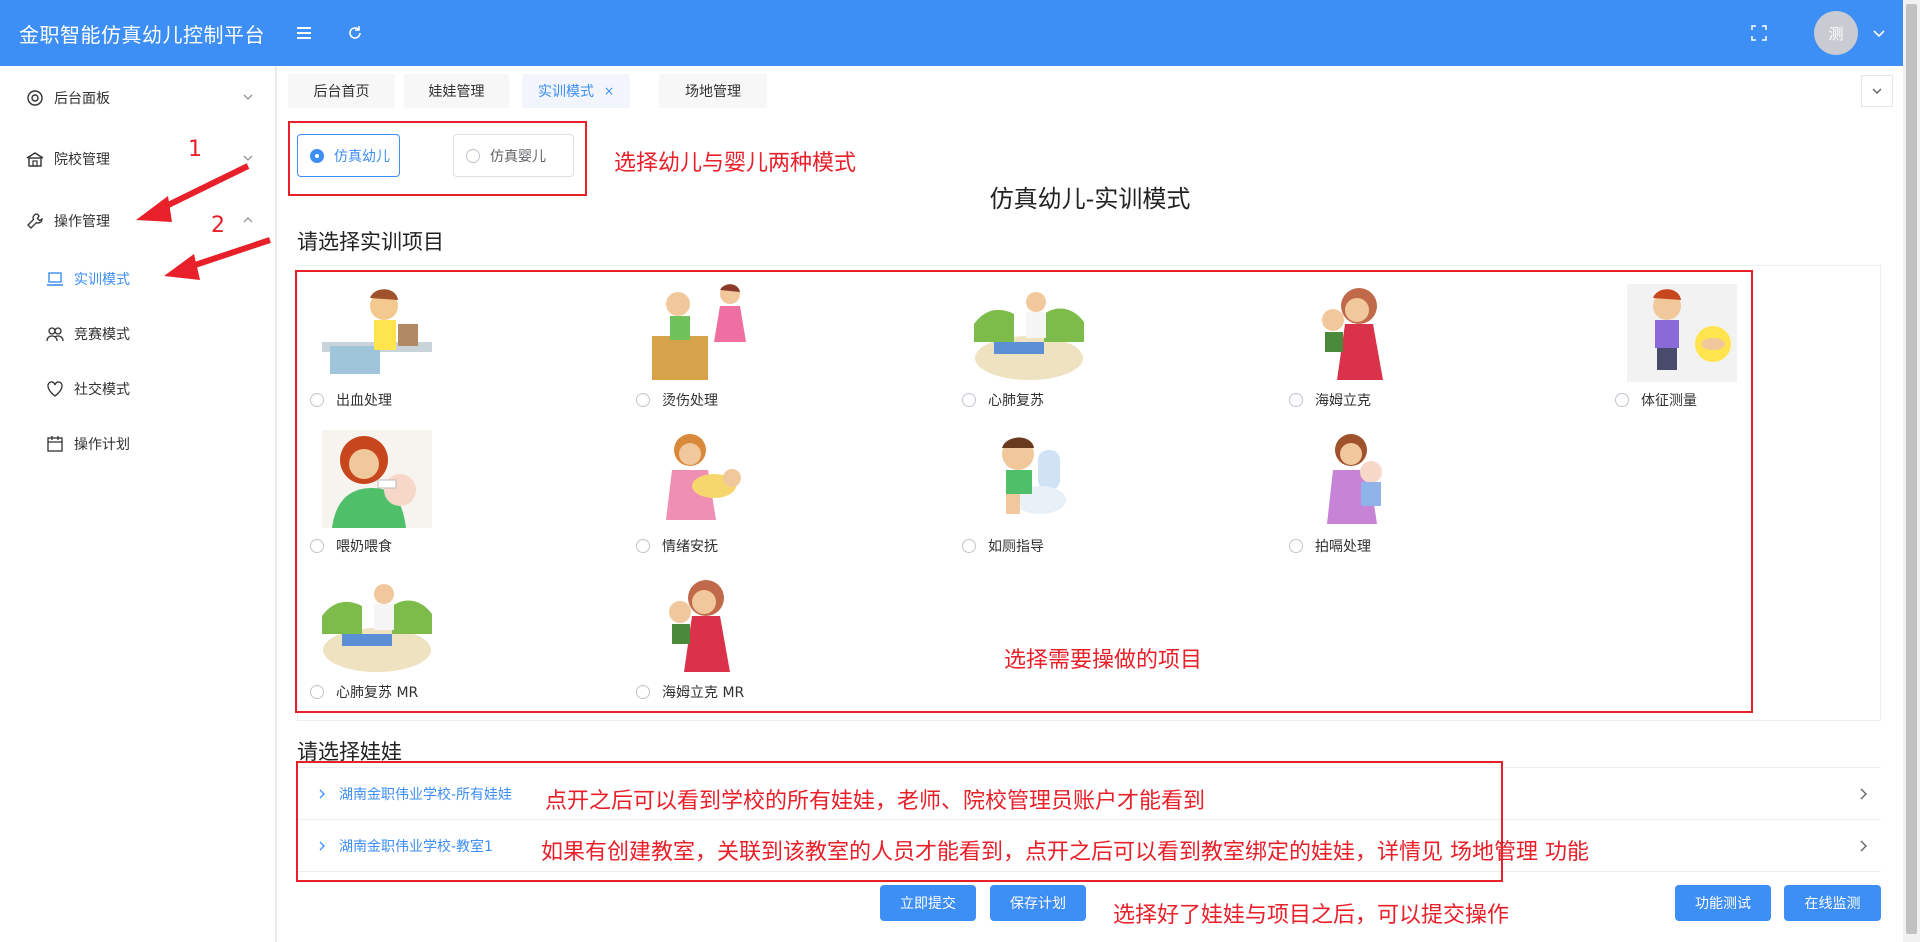  I want to click on page-scrollbar, so click(1911, 471).